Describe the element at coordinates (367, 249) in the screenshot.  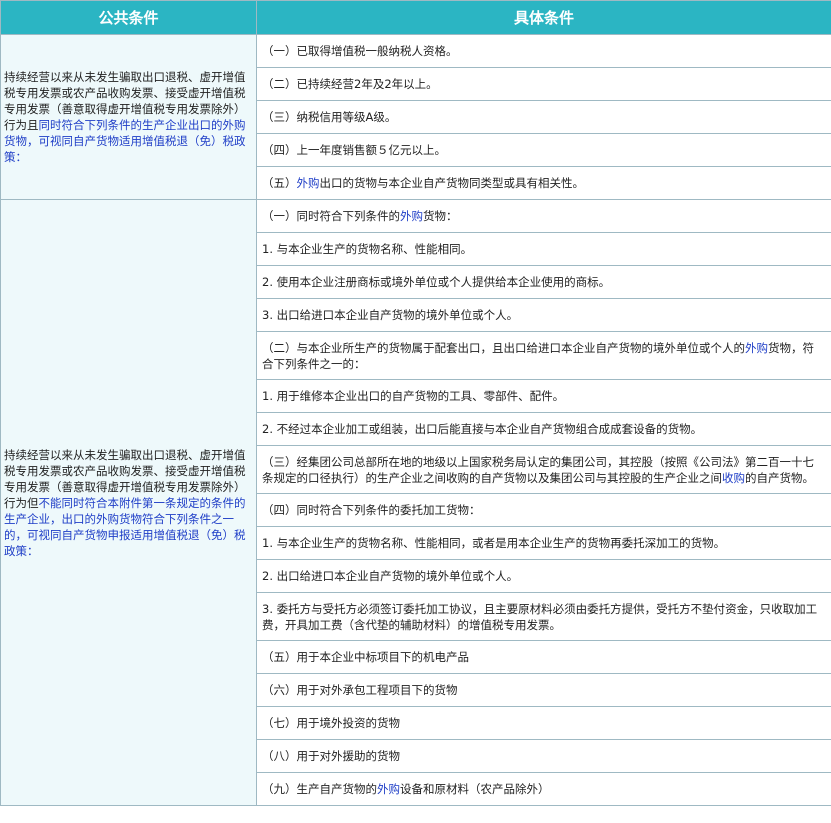
I see `condition-text: 1. 与本企业生产的货物名称、性能相同。` at that location.